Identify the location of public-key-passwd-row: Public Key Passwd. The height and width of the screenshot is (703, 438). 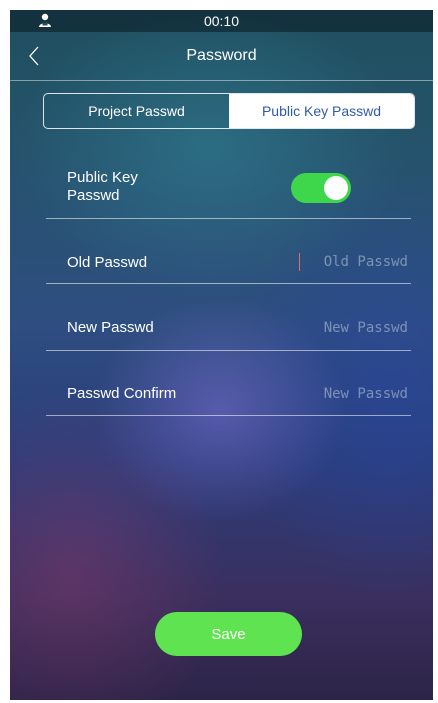
(228, 187).